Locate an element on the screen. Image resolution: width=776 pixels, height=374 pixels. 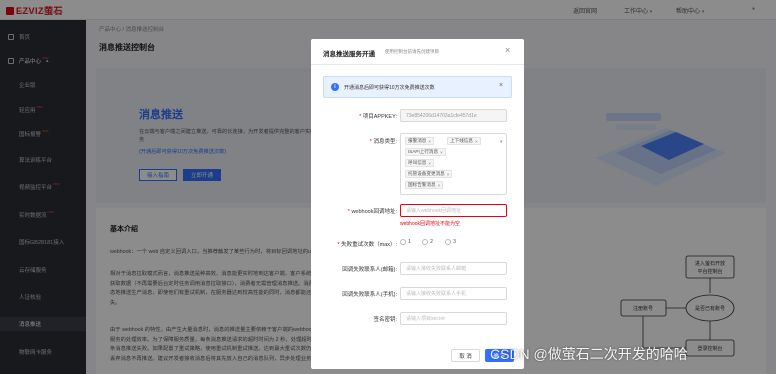
contact-phone-label: 回调失败联系人(手机): is located at coordinates (369, 295).